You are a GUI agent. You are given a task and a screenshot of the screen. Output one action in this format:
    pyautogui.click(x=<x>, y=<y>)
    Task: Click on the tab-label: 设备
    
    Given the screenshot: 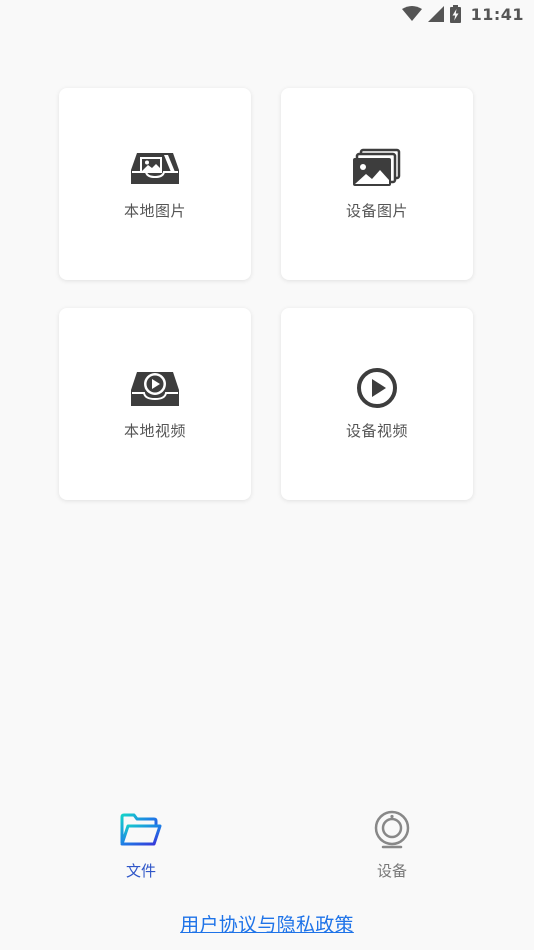 What is the action you would take?
    pyautogui.click(x=391, y=871)
    